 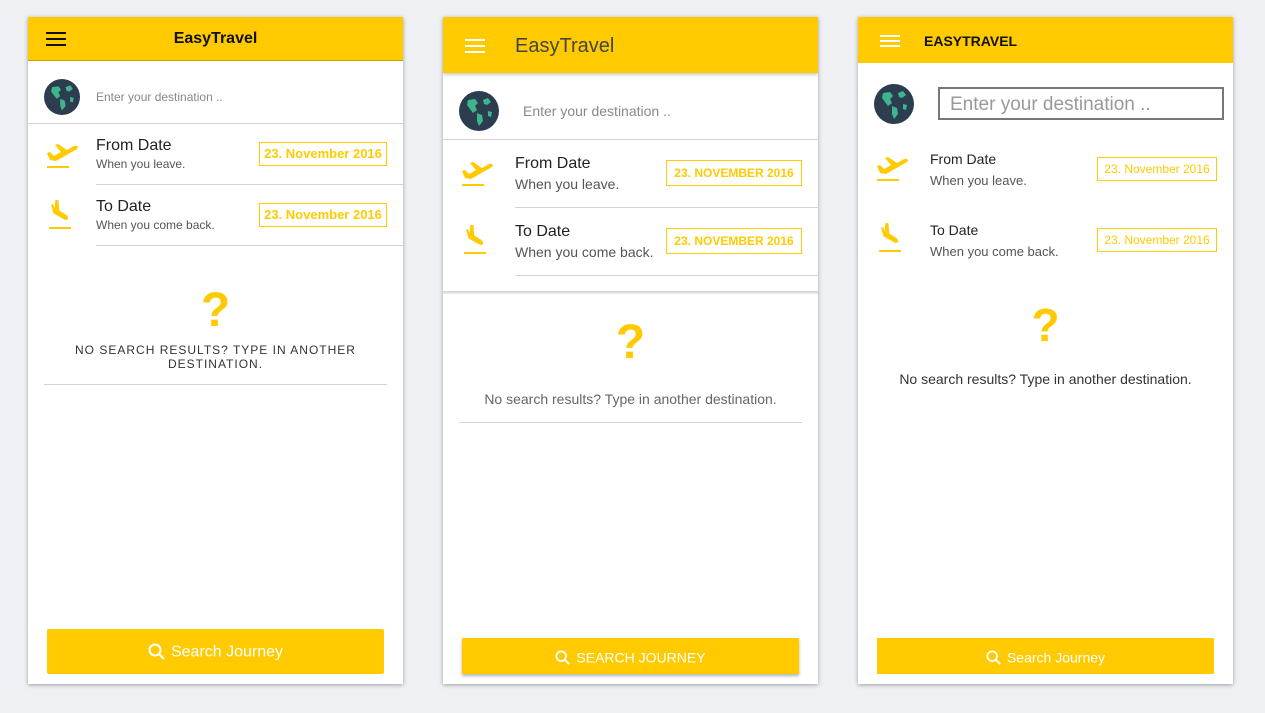 I want to click on app-title: EASYTRAVEL, so click(x=971, y=41).